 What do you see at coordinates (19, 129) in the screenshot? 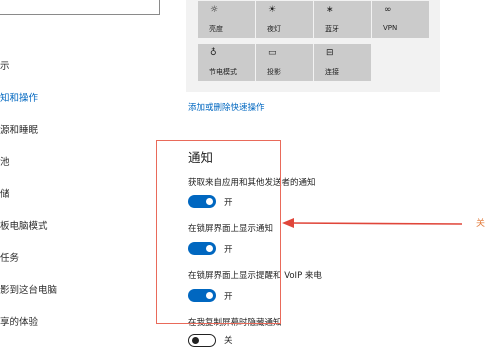
I see `nav-item-power-sleep: 源和睡眠` at bounding box center [19, 129].